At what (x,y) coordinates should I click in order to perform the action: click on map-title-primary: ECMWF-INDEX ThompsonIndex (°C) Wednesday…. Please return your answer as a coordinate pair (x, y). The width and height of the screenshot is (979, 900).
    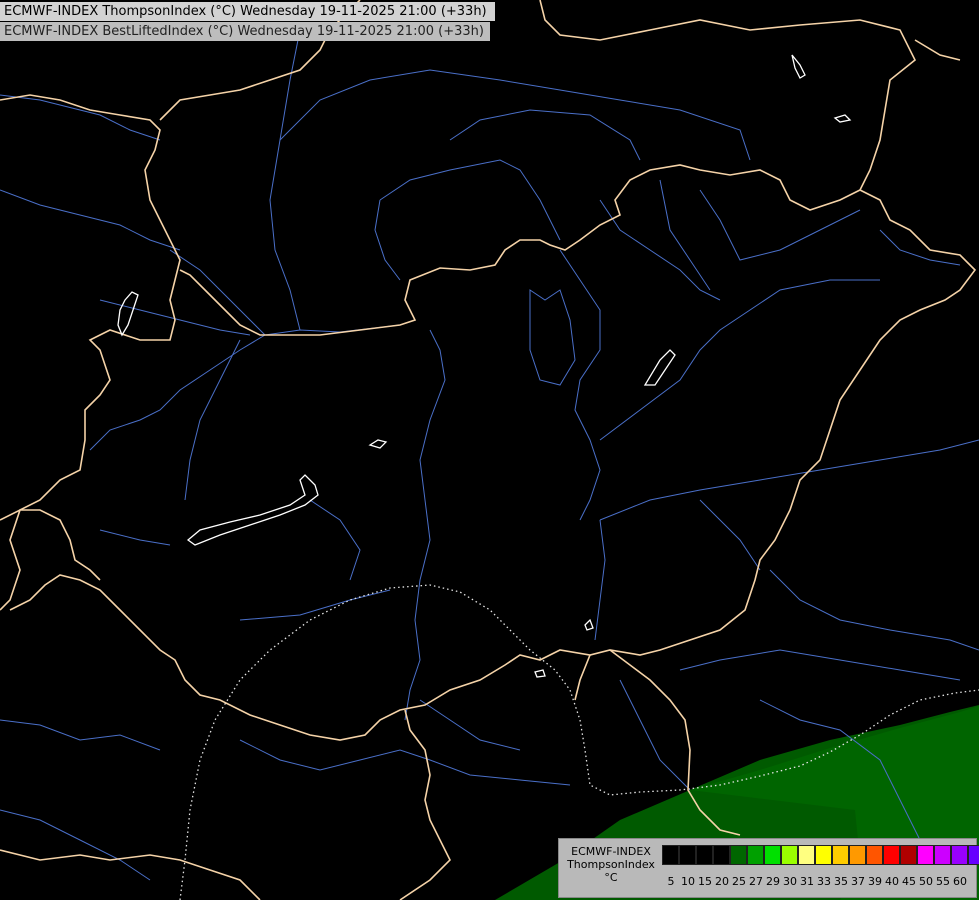
    Looking at the image, I should click on (247, 11).